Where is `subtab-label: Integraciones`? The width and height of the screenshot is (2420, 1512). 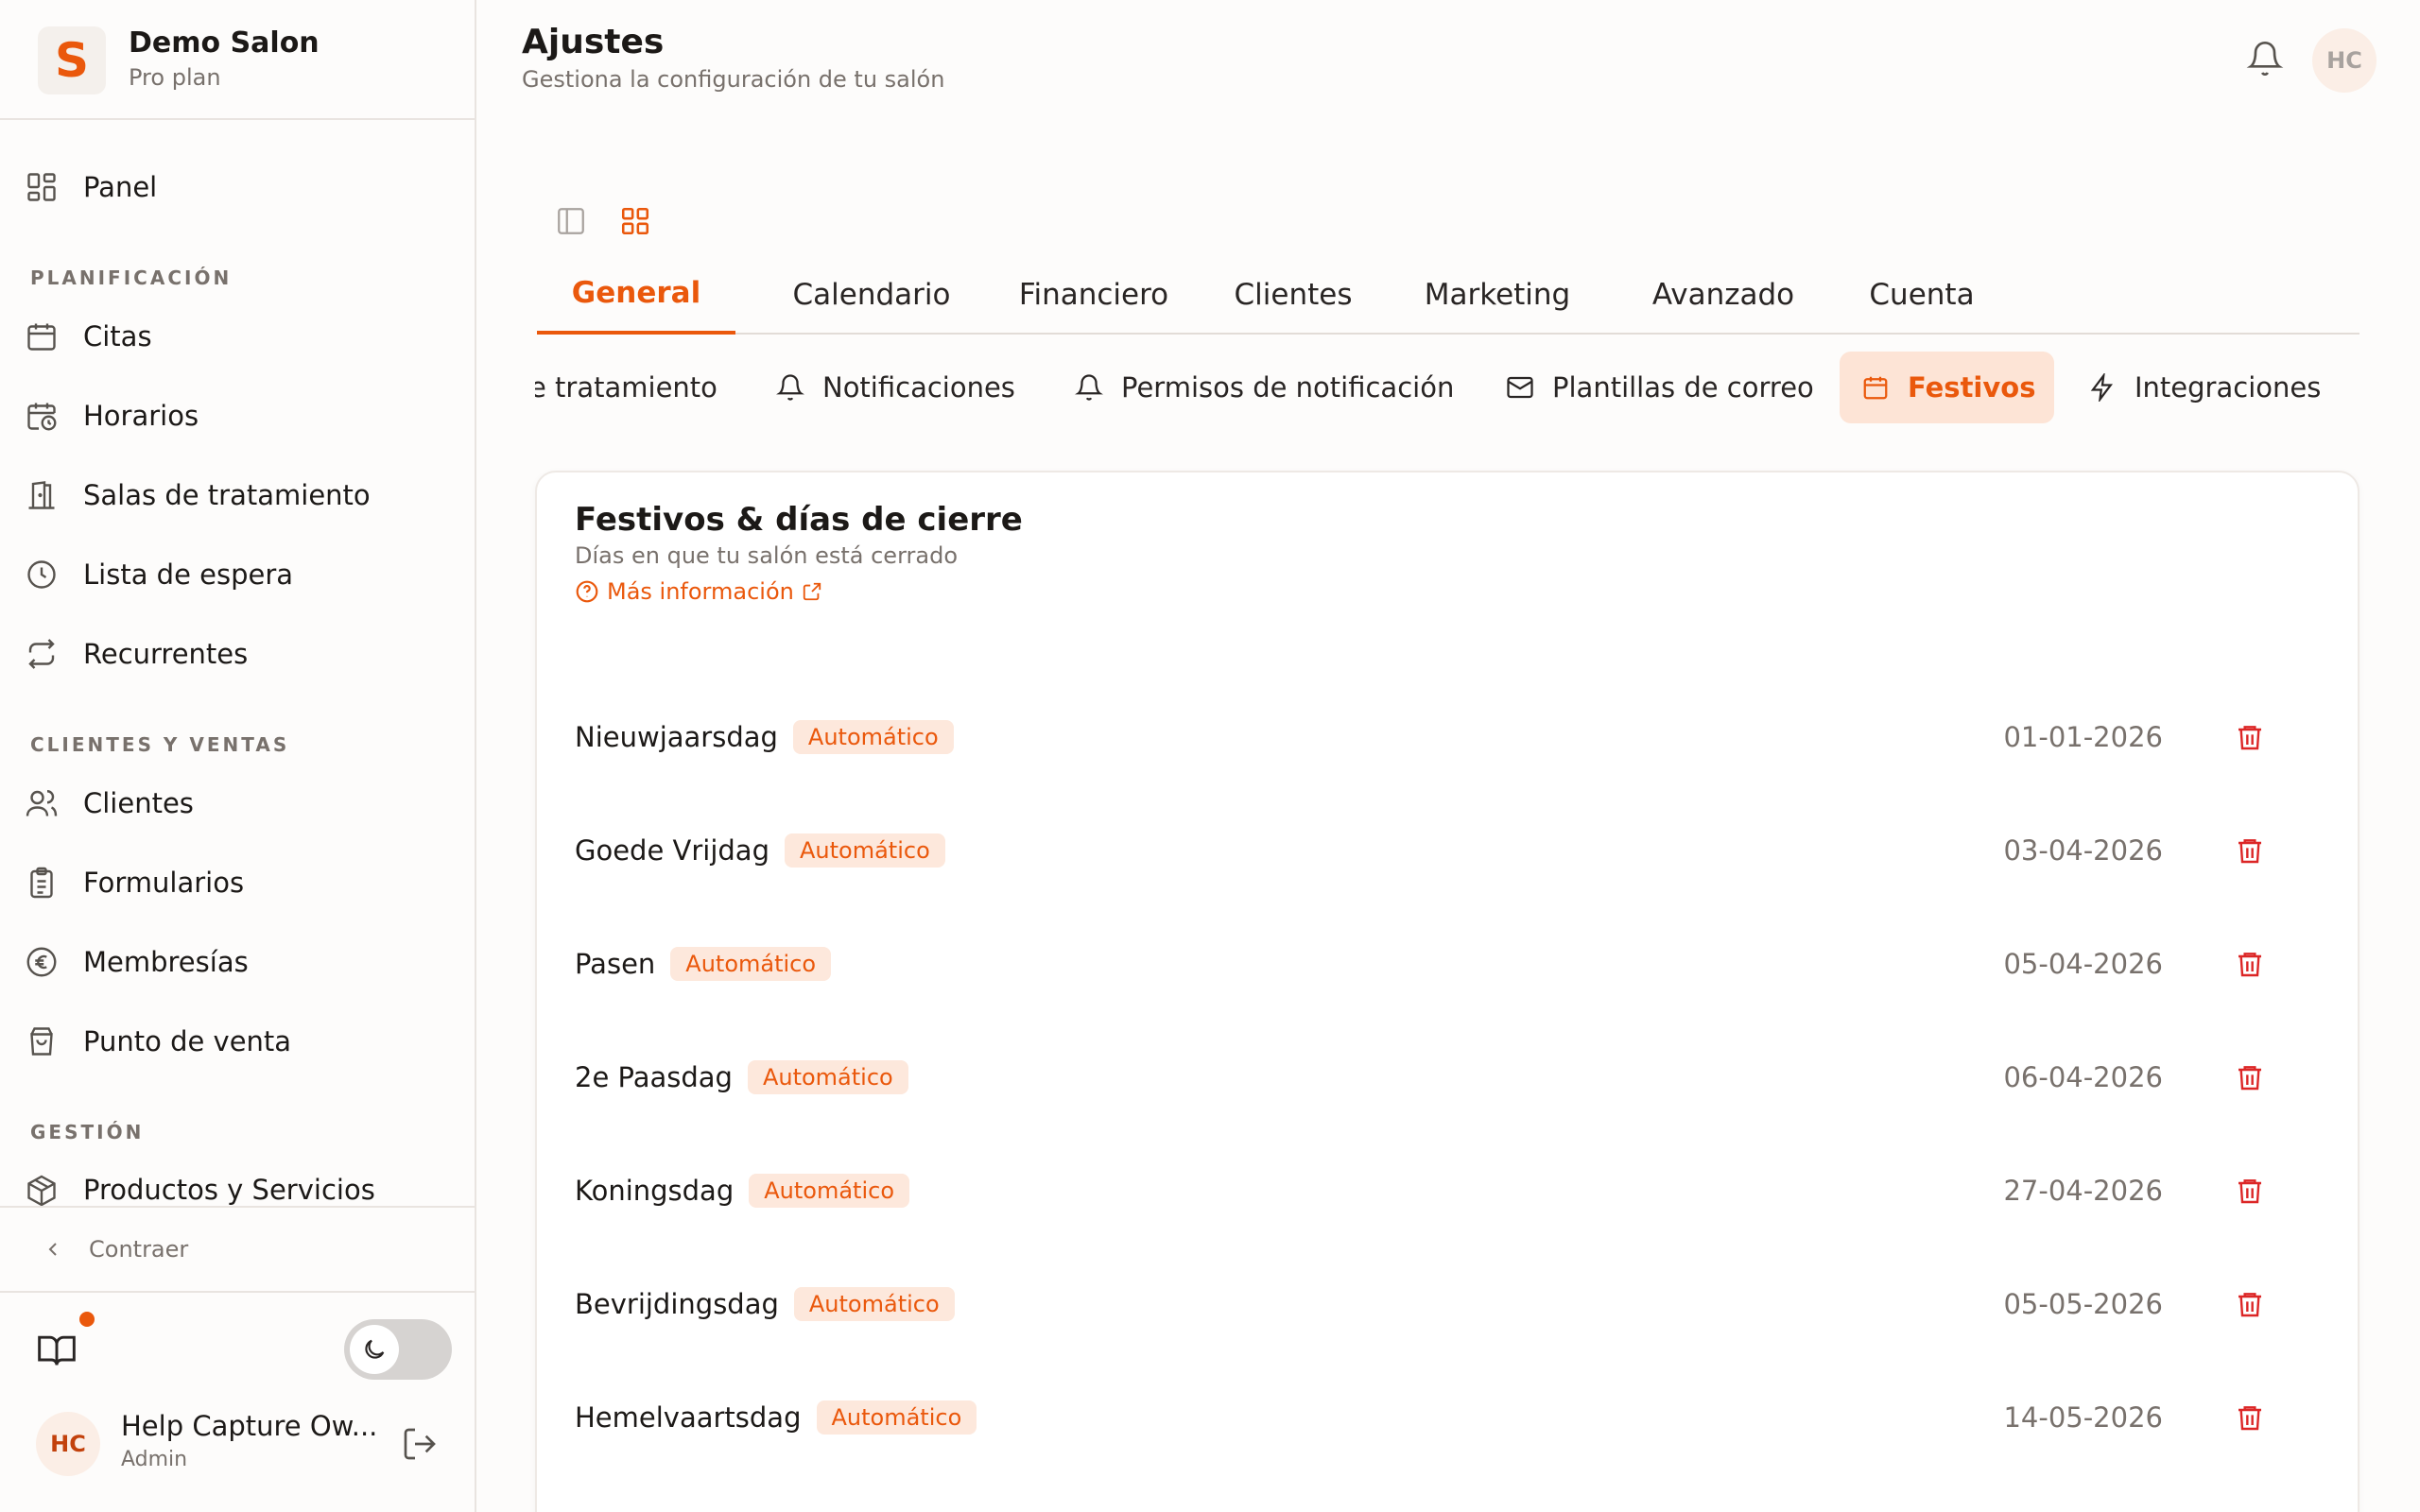
subtab-label: Integraciones is located at coordinates (2228, 387).